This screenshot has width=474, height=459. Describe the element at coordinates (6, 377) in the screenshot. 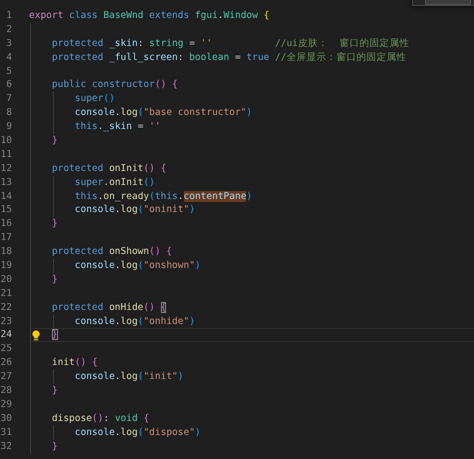

I see `line-number: 27` at that location.